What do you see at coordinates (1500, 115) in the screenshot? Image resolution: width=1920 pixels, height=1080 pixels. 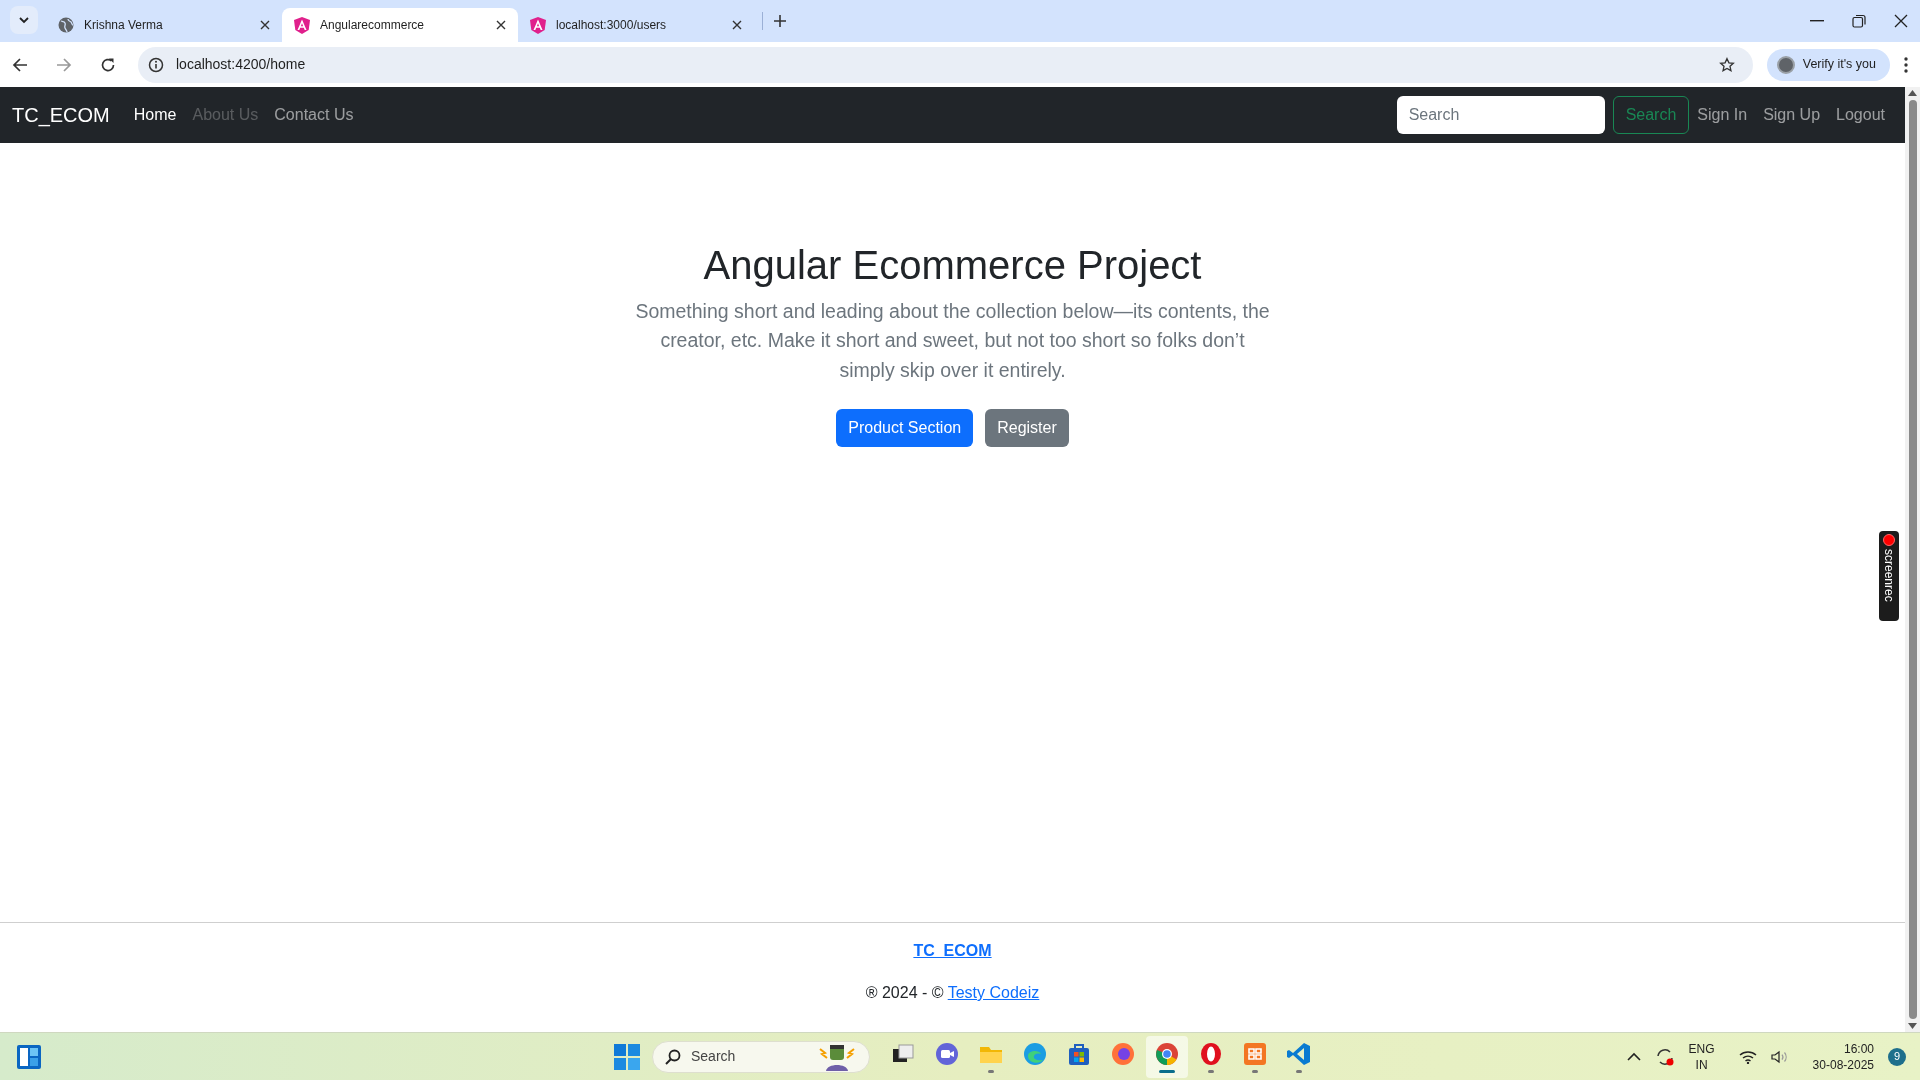 I see `search-field: Search` at bounding box center [1500, 115].